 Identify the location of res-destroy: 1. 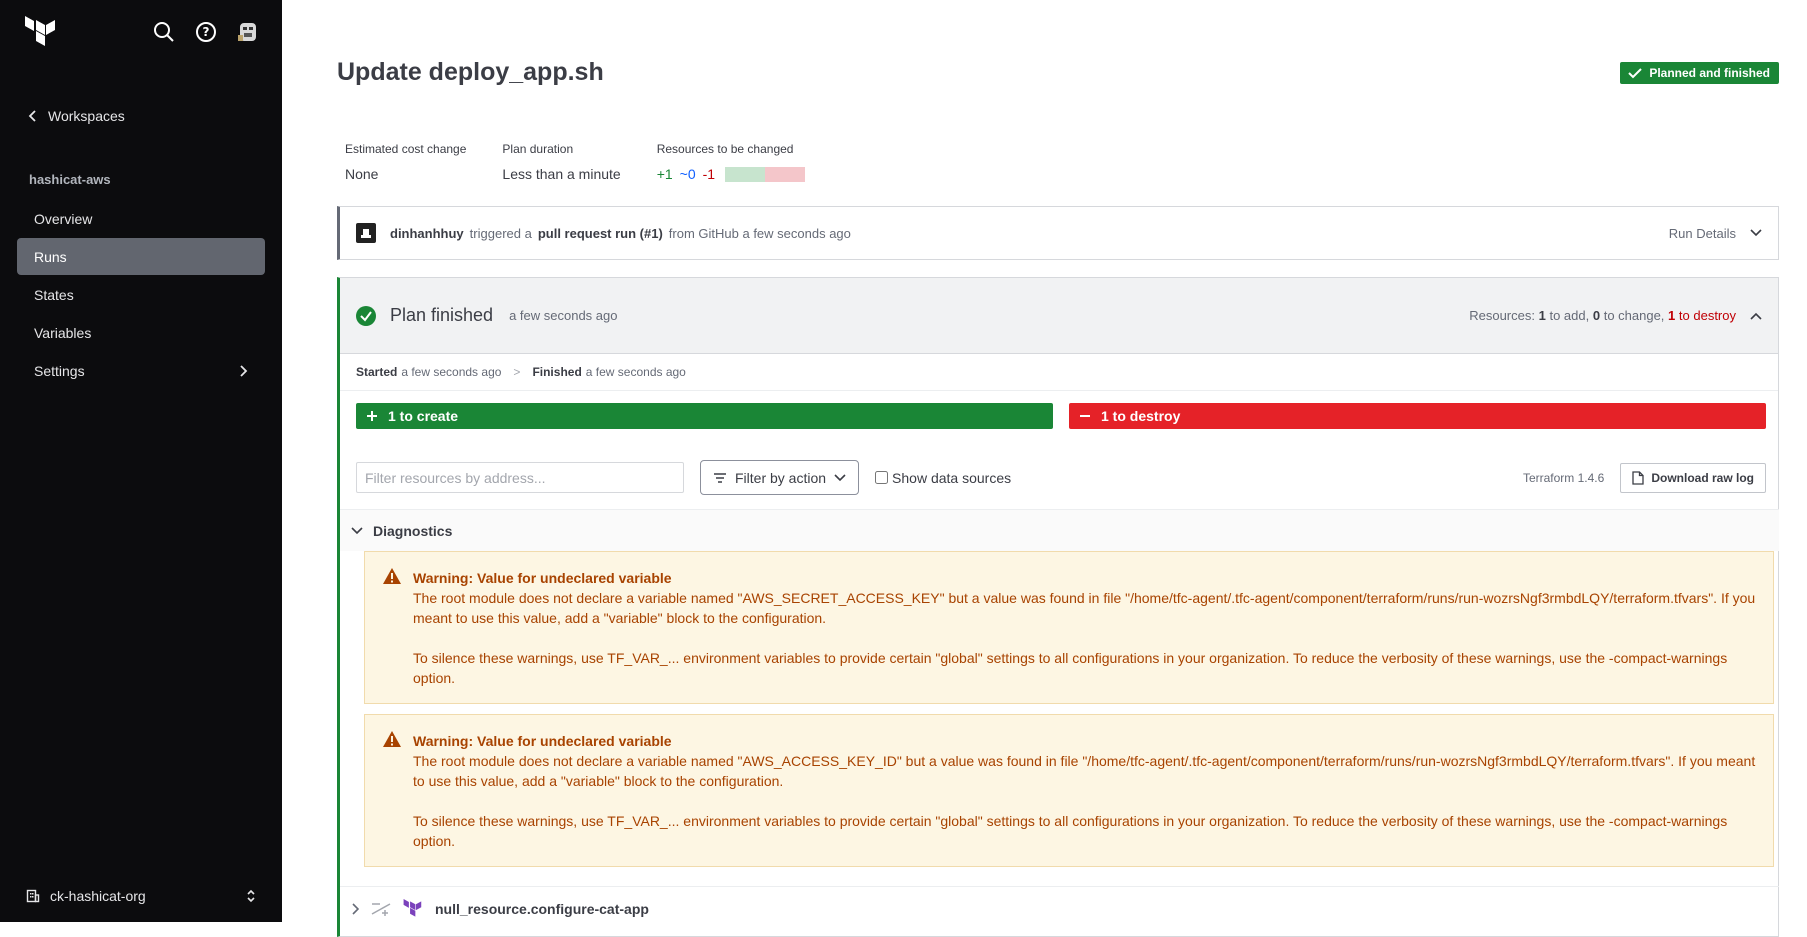
(1672, 315).